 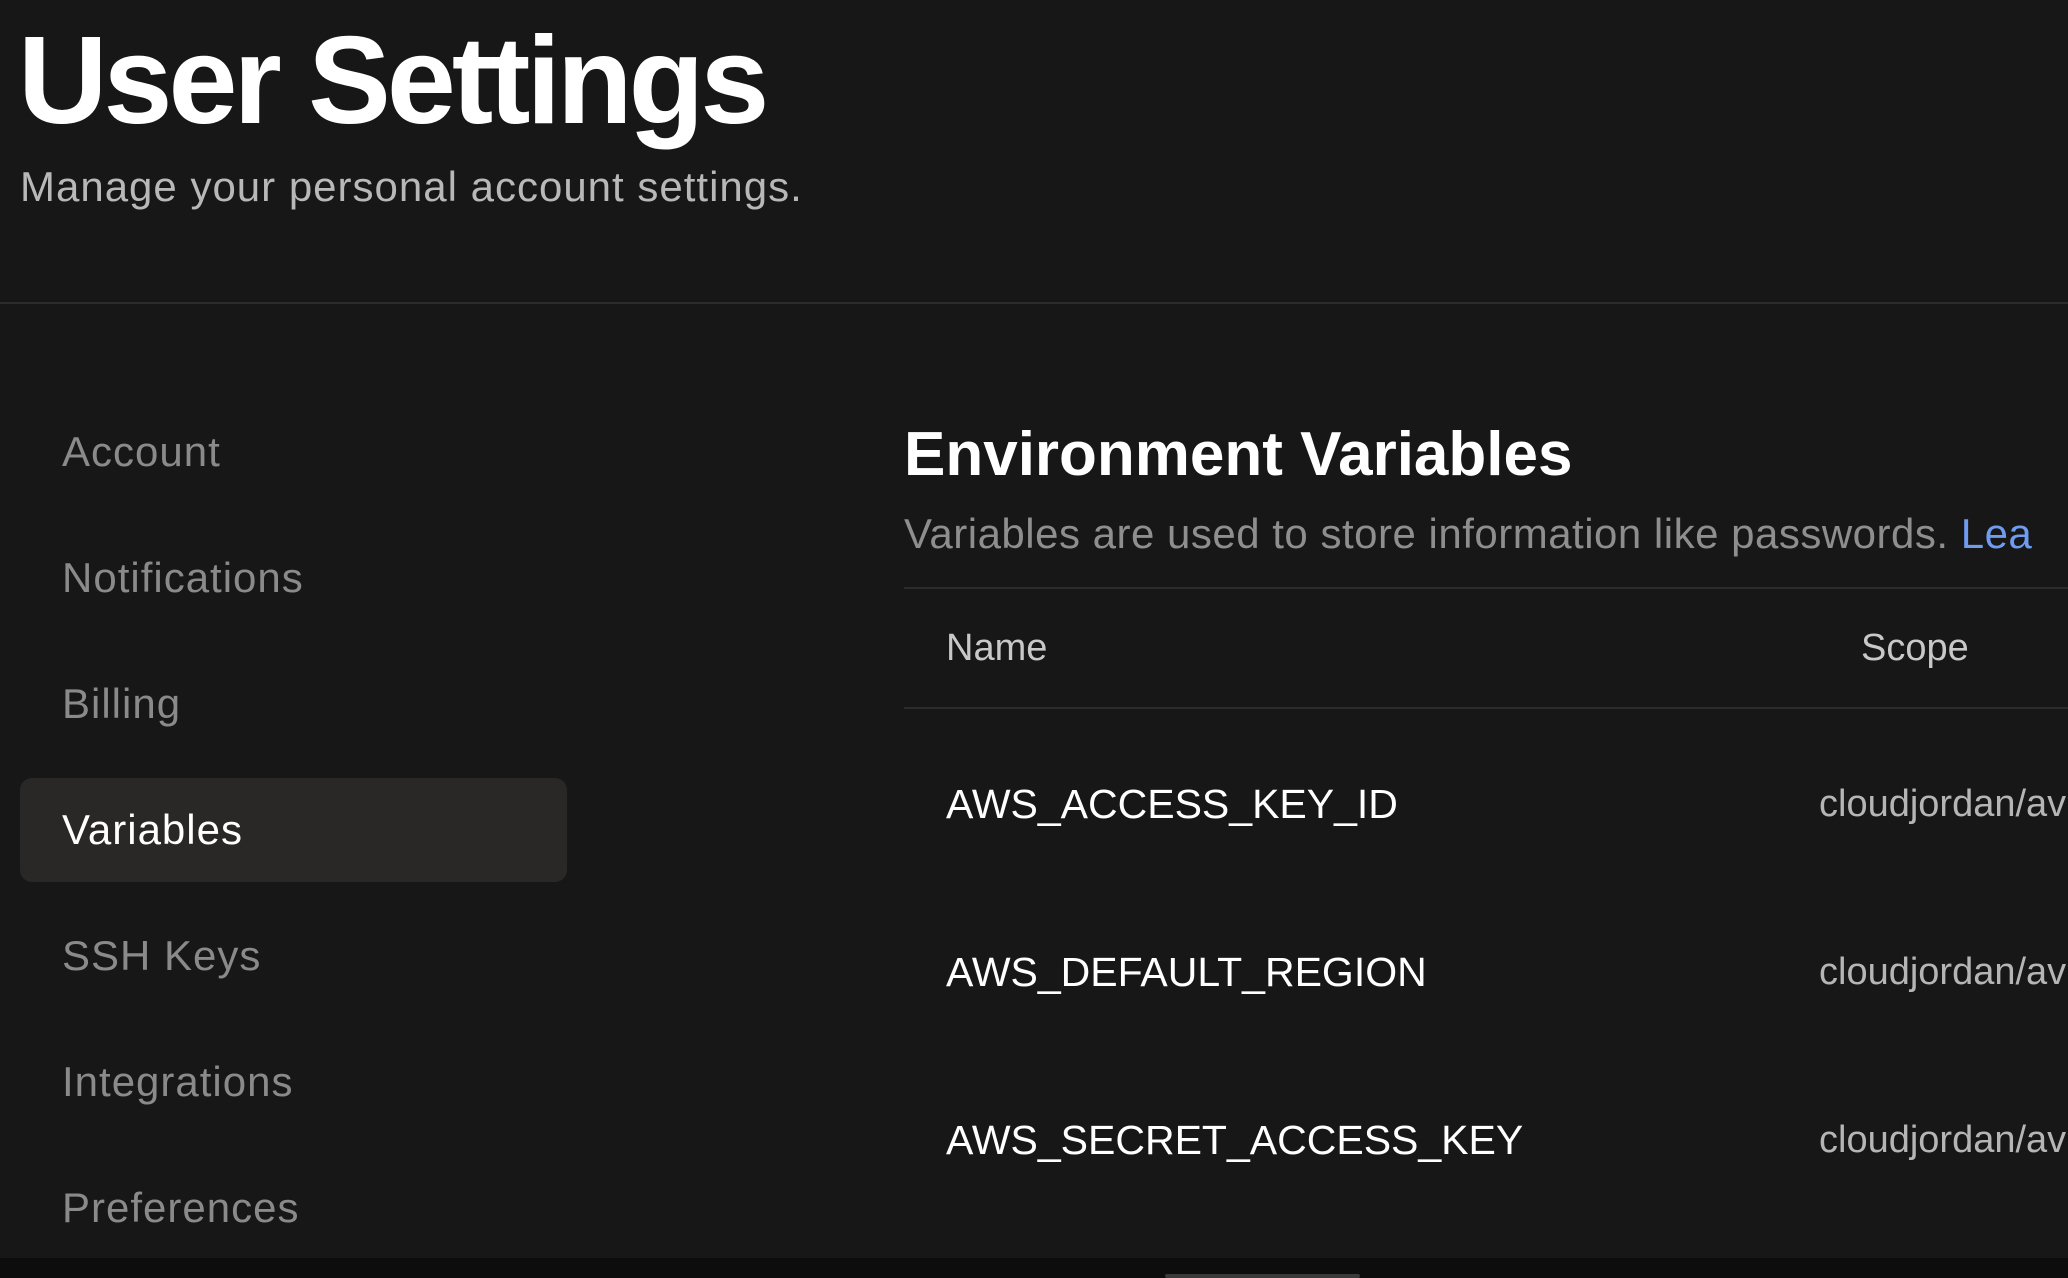 What do you see at coordinates (293, 704) in the screenshot?
I see `sidebar-item-billing: Billing` at bounding box center [293, 704].